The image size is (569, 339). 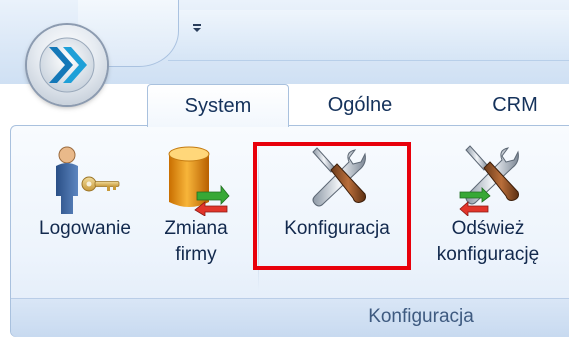 I want to click on zmiana-firmy-label-line-2: firmy, so click(x=196, y=254).